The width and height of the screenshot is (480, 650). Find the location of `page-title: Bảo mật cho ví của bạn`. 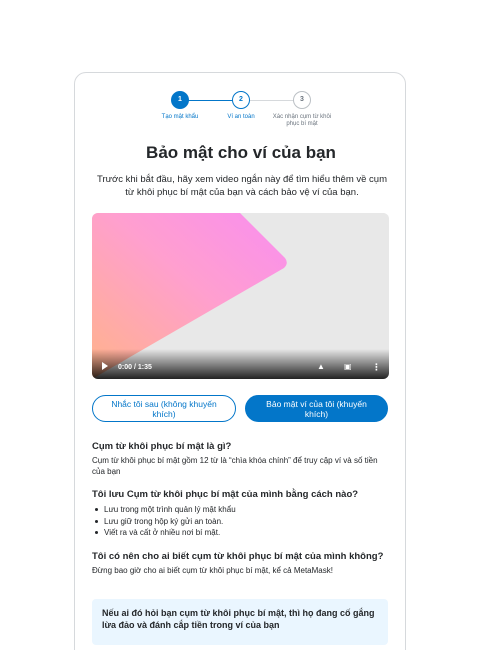

page-title: Bảo mật cho ví của bạn is located at coordinates (241, 152).